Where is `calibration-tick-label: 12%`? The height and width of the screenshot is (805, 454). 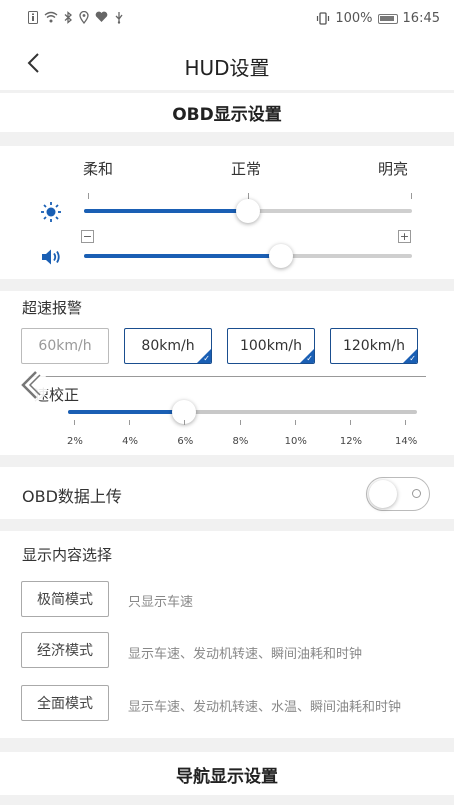
calibration-tick-label: 12% is located at coordinates (351, 441).